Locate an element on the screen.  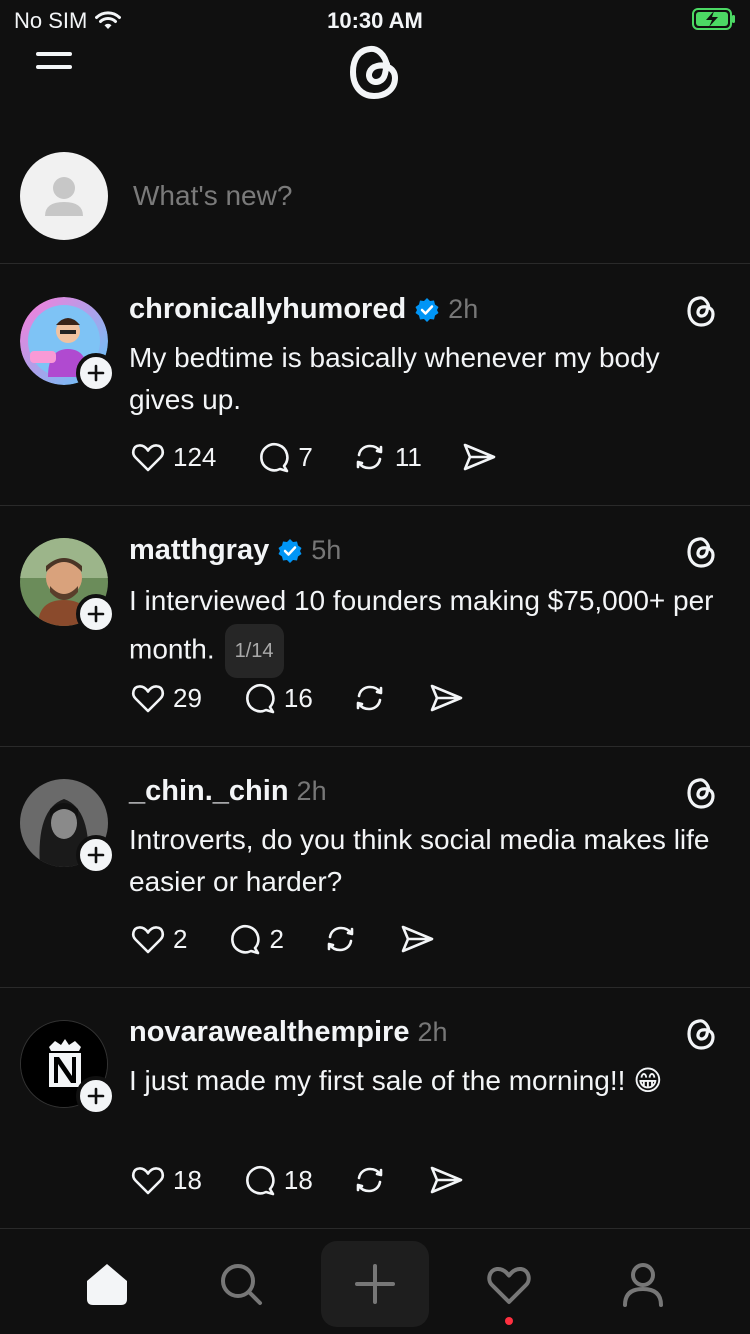
like-count: 2 is located at coordinates (180, 938).